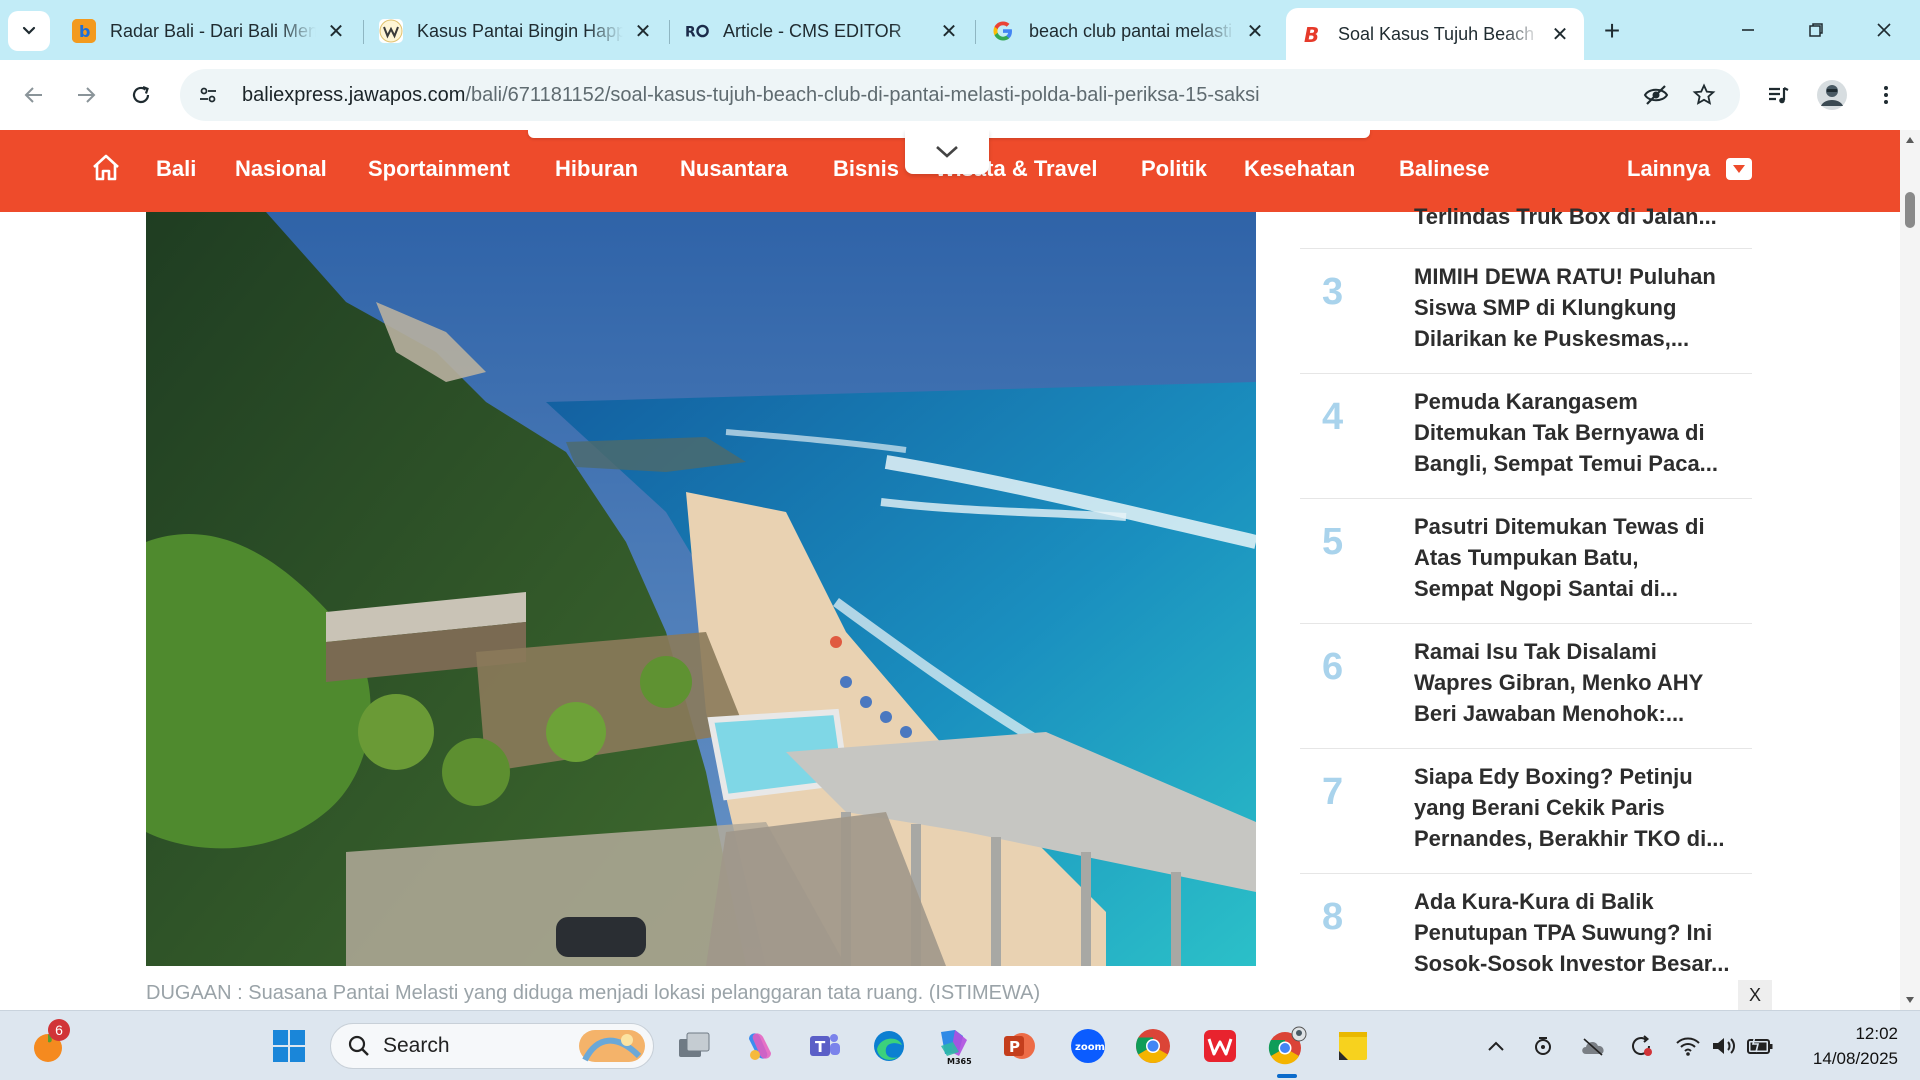 Image resolution: width=1920 pixels, height=1080 pixels. What do you see at coordinates (1312, 34) in the screenshot?
I see `b-red-icon: B` at bounding box center [1312, 34].